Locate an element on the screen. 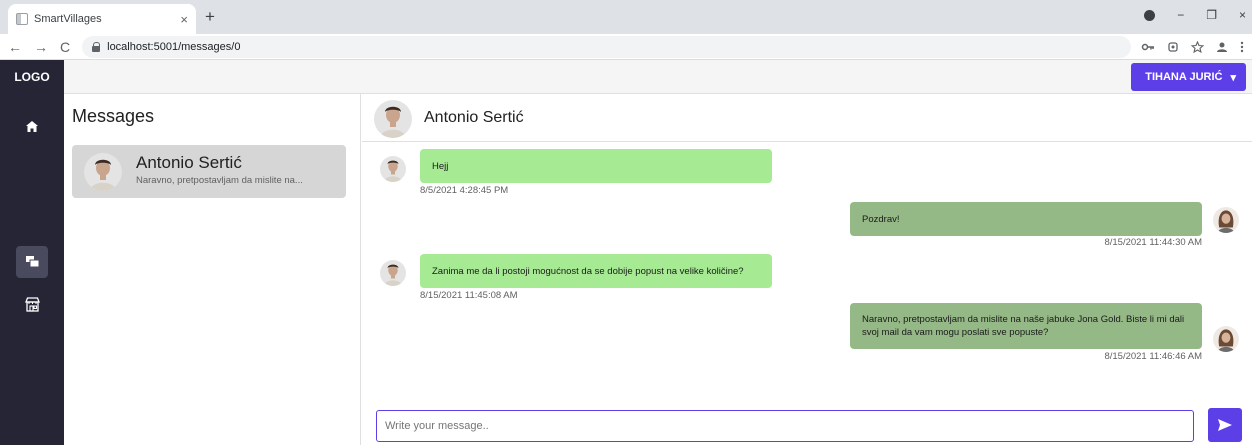 This screenshot has height=445, width=1252. send-icon is located at coordinates (1225, 425).